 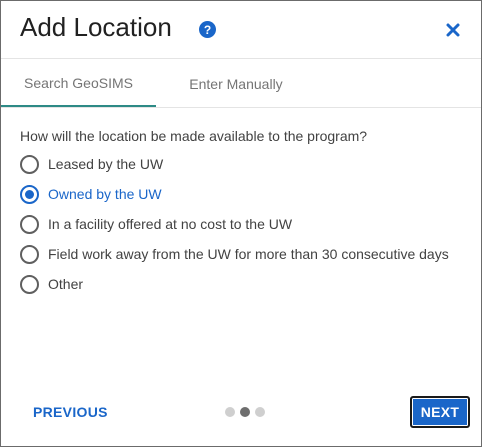 I want to click on tab-bar: Search GeoSIMS Enter Manually, so click(x=241, y=84).